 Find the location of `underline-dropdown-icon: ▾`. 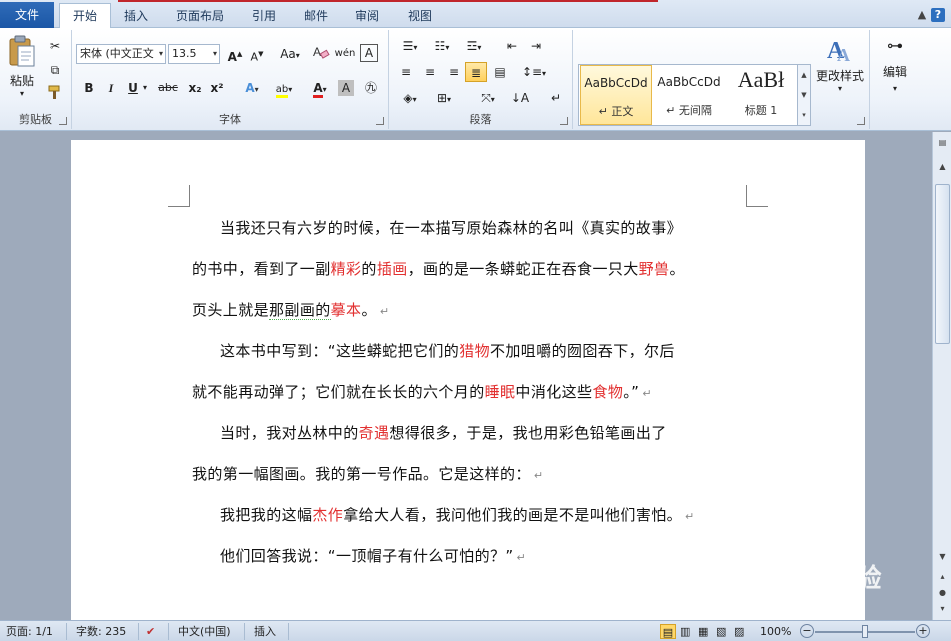

underline-dropdown-icon: ▾ is located at coordinates (145, 88).